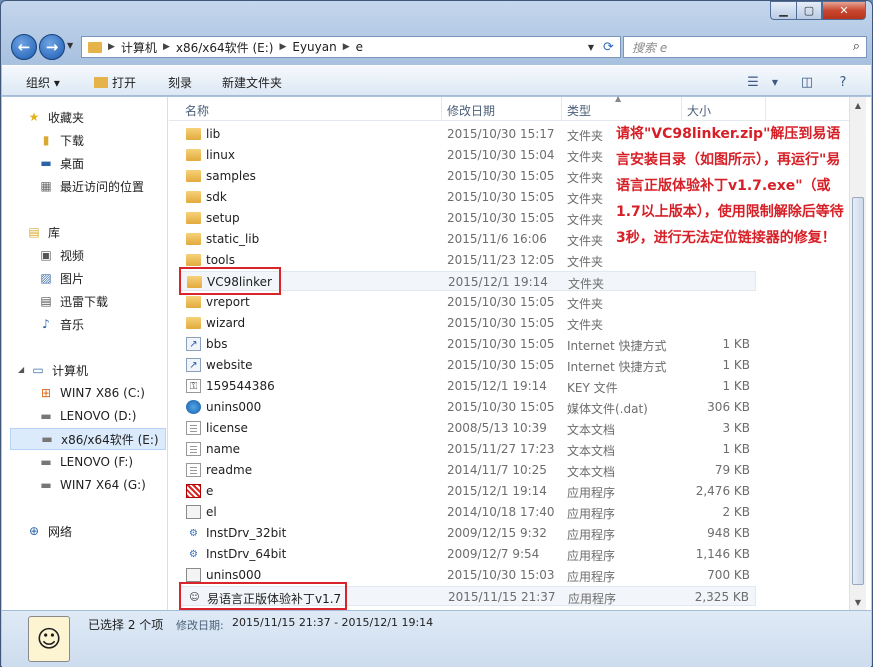 The image size is (873, 667). What do you see at coordinates (46, 324) in the screenshot?
I see `music-icon: ♪` at bounding box center [46, 324].